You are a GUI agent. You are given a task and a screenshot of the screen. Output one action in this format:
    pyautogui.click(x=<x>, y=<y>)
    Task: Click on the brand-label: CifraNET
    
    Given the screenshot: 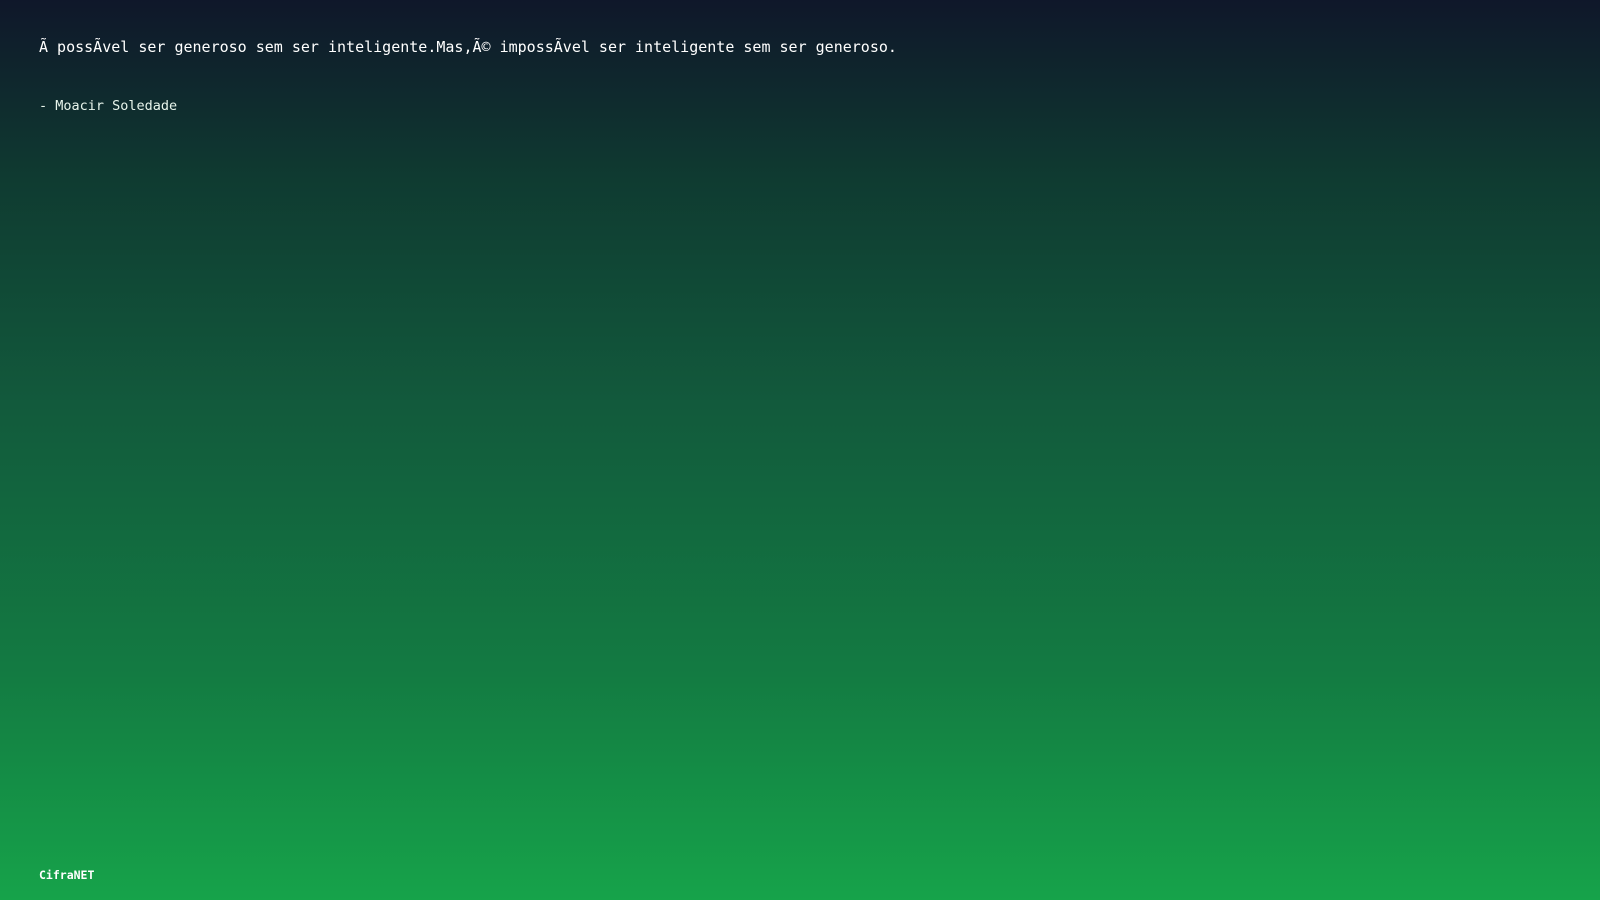 What is the action you would take?
    pyautogui.click(x=67, y=875)
    